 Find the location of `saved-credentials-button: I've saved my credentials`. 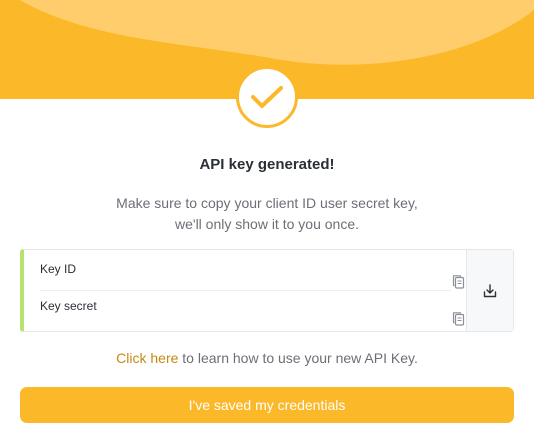

saved-credentials-button: I've saved my credentials is located at coordinates (267, 405).